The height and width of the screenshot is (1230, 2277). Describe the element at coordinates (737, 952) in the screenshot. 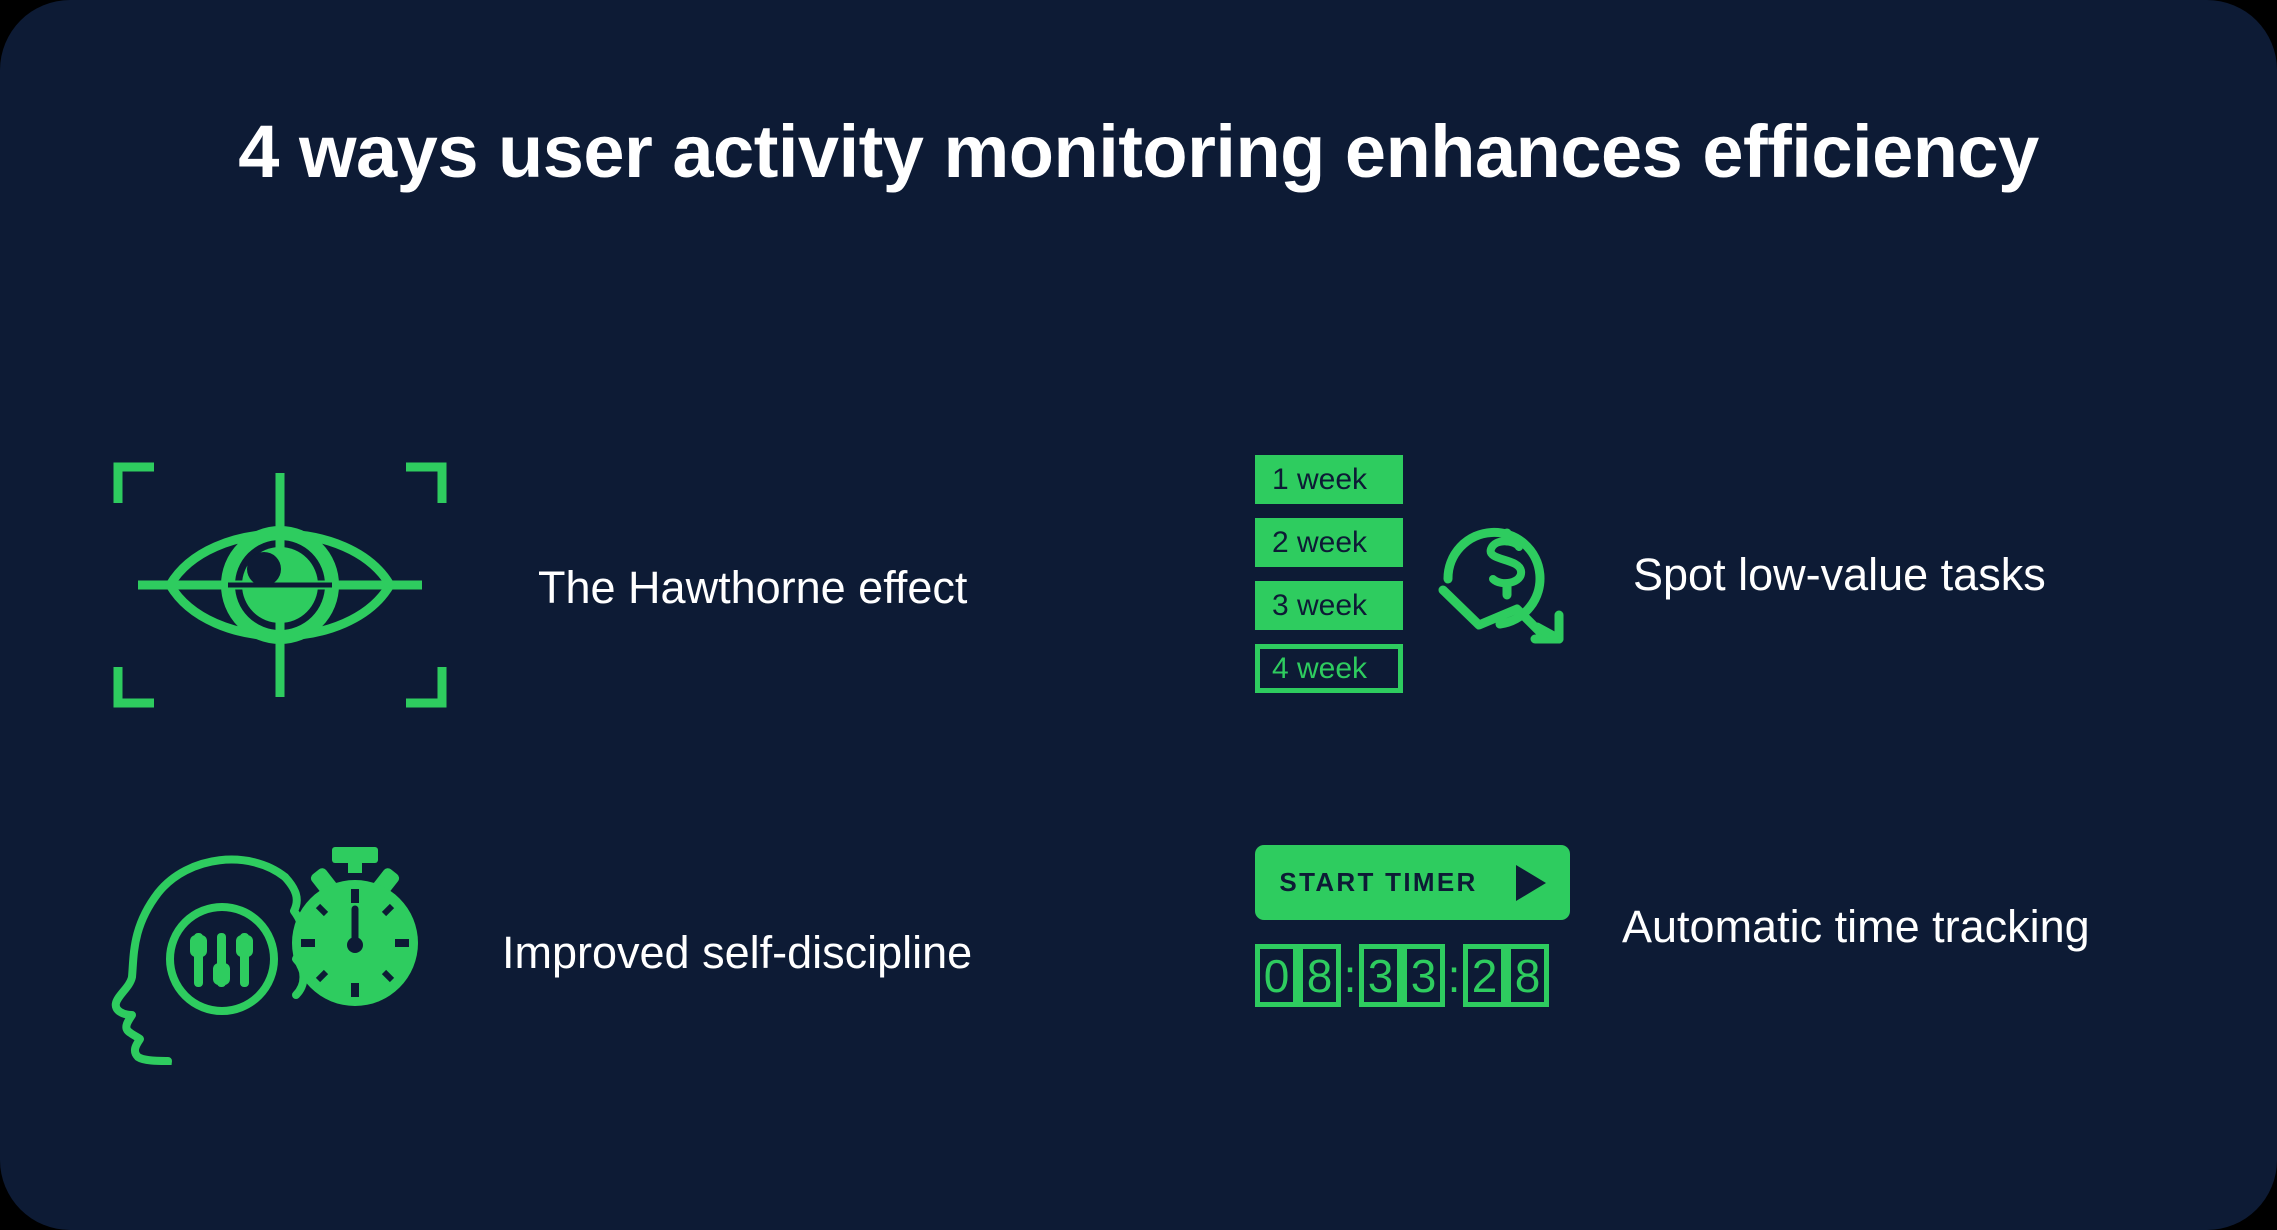

I see `feature-label-self-discipline: Improved self-discipline` at that location.